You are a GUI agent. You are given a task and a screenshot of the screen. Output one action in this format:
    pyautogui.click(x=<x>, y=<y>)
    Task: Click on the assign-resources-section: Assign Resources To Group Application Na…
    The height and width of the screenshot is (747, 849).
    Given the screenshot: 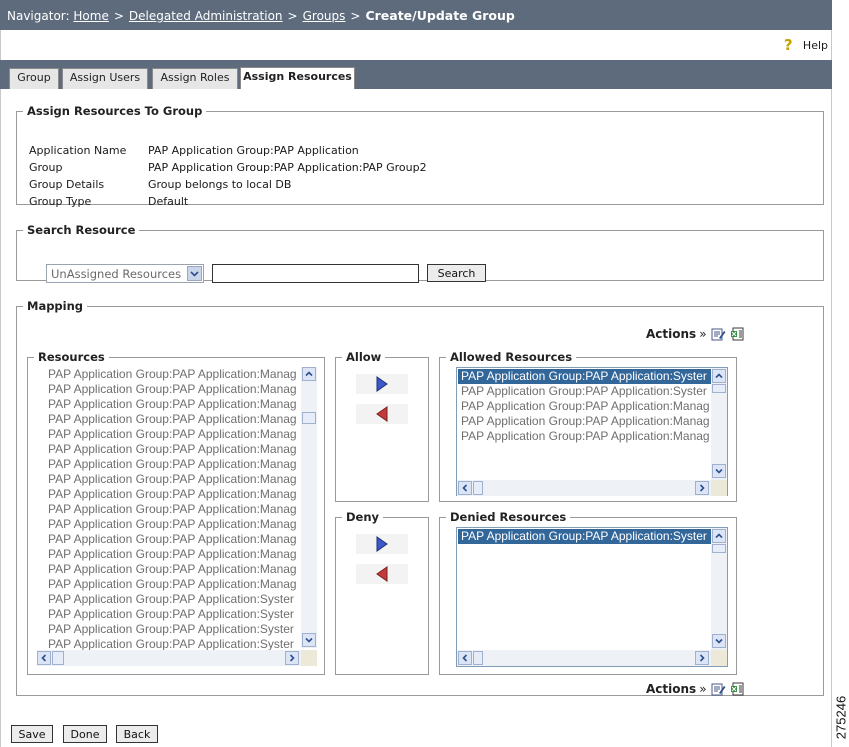 What is the action you would take?
    pyautogui.click(x=420, y=156)
    